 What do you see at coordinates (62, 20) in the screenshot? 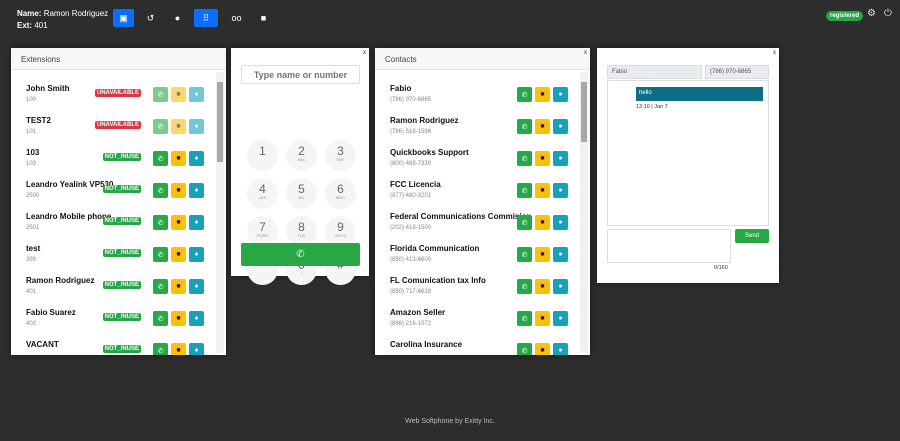
I see `user-info: Name: Ramon Rodriguez Ext: 401` at bounding box center [62, 20].